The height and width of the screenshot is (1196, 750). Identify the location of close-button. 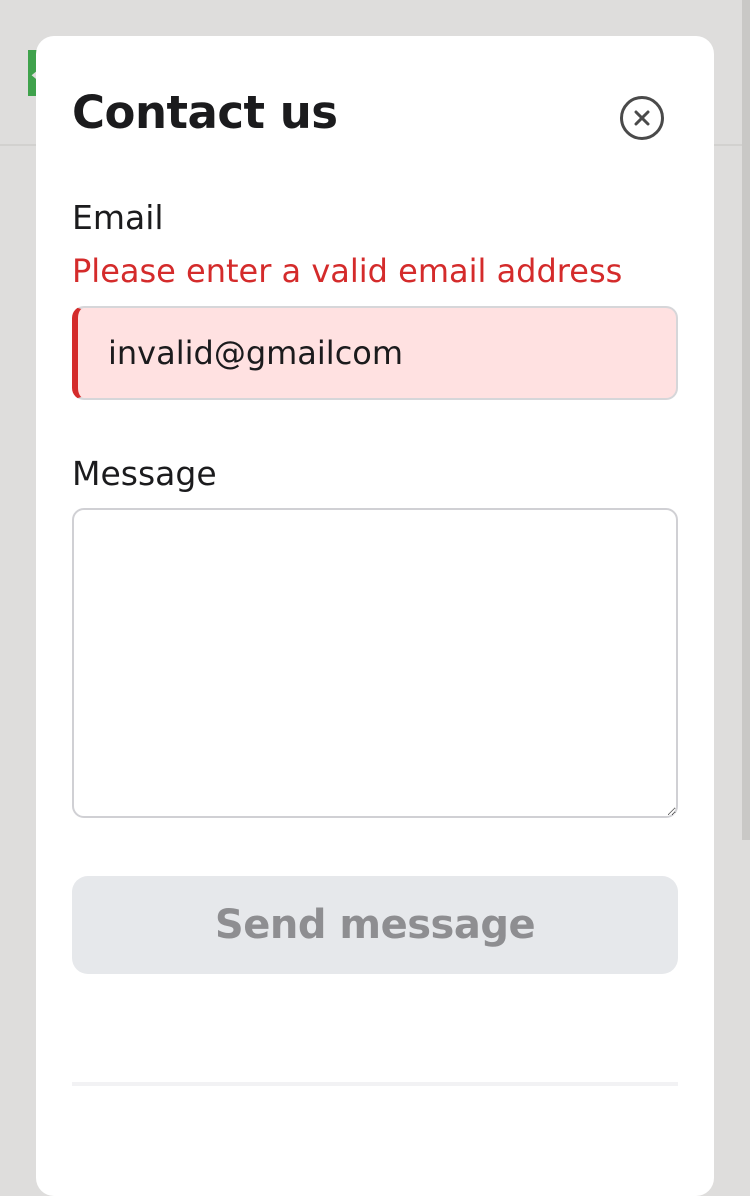
(642, 118).